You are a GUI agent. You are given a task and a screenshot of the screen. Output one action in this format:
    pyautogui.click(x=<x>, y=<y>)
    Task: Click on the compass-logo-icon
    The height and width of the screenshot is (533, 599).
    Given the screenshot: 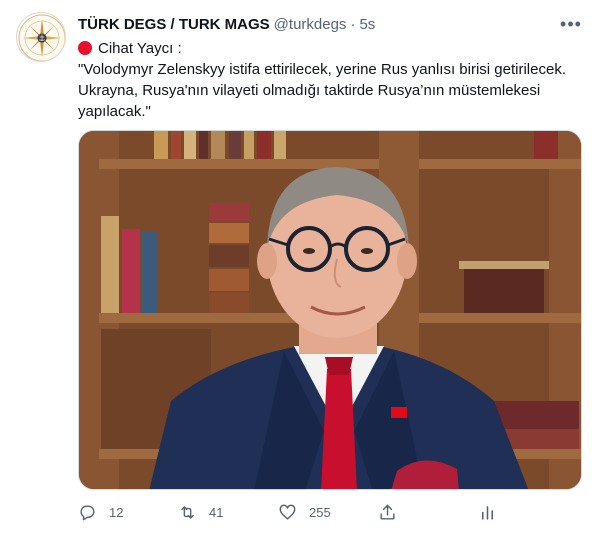 What is the action you would take?
    pyautogui.click(x=41, y=37)
    